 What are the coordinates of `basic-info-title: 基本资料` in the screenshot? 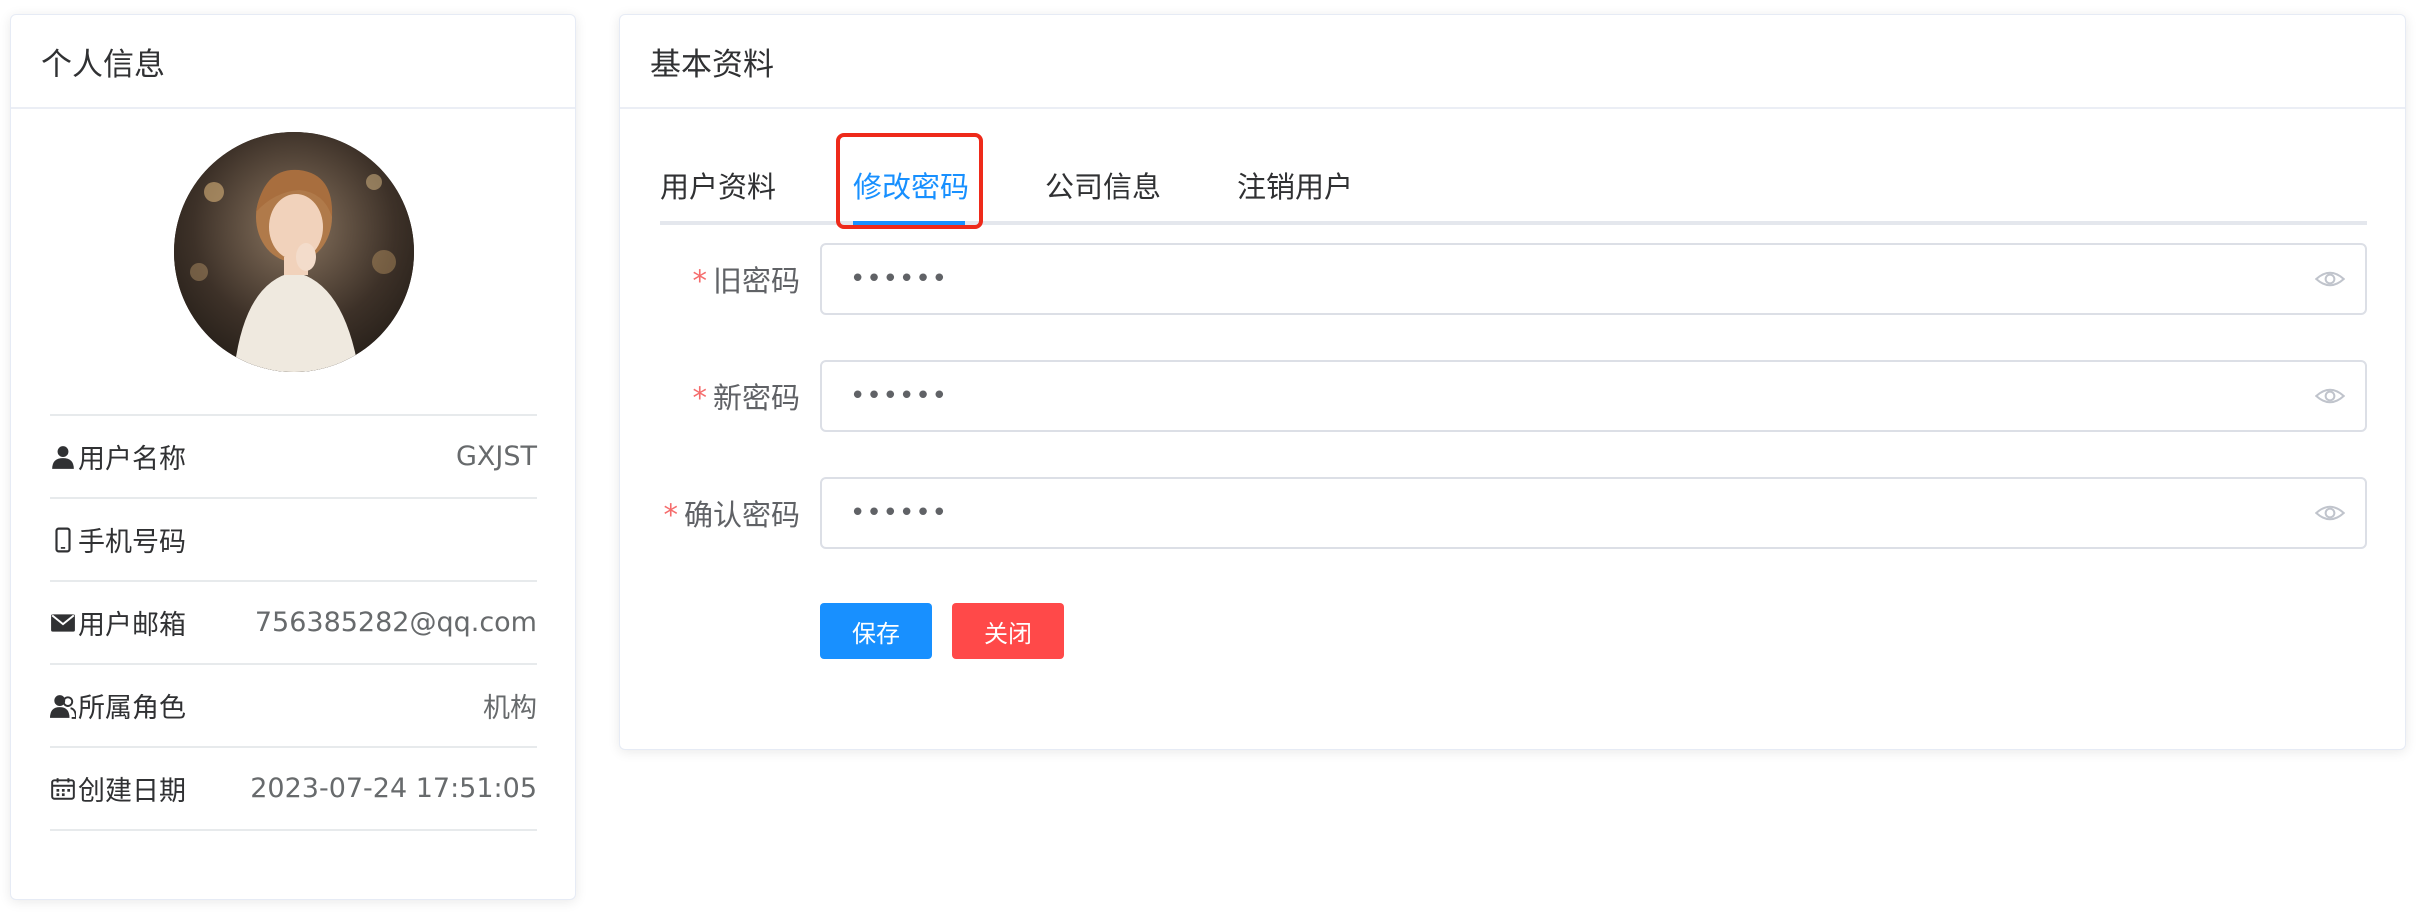 It's located at (1512, 62).